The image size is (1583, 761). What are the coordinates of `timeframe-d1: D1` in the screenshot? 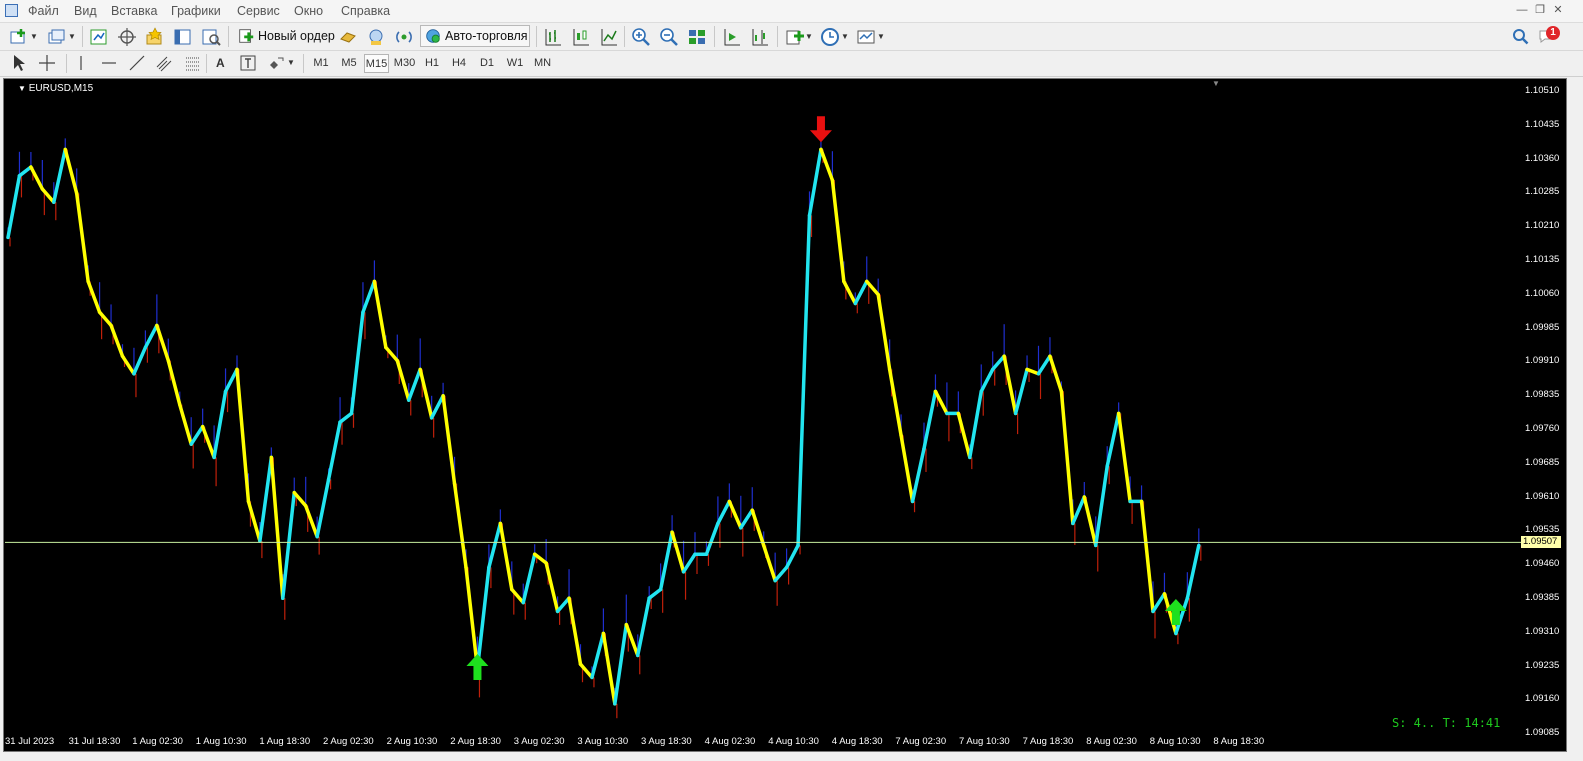 It's located at (487, 63).